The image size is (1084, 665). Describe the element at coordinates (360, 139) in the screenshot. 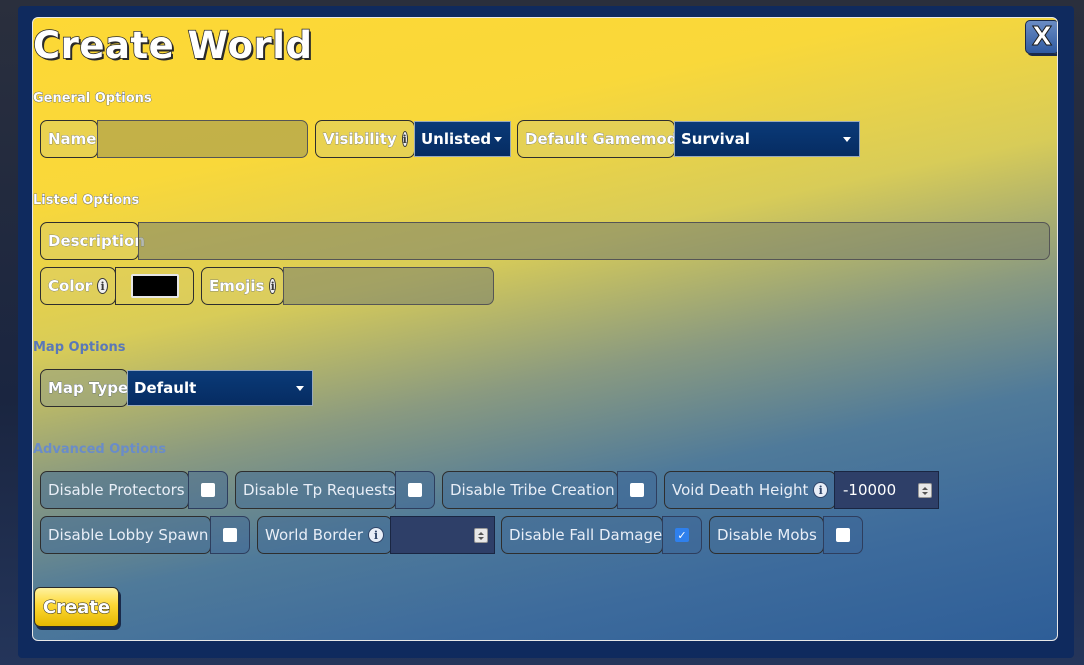

I see `visibility-label-text: Visibility` at that location.